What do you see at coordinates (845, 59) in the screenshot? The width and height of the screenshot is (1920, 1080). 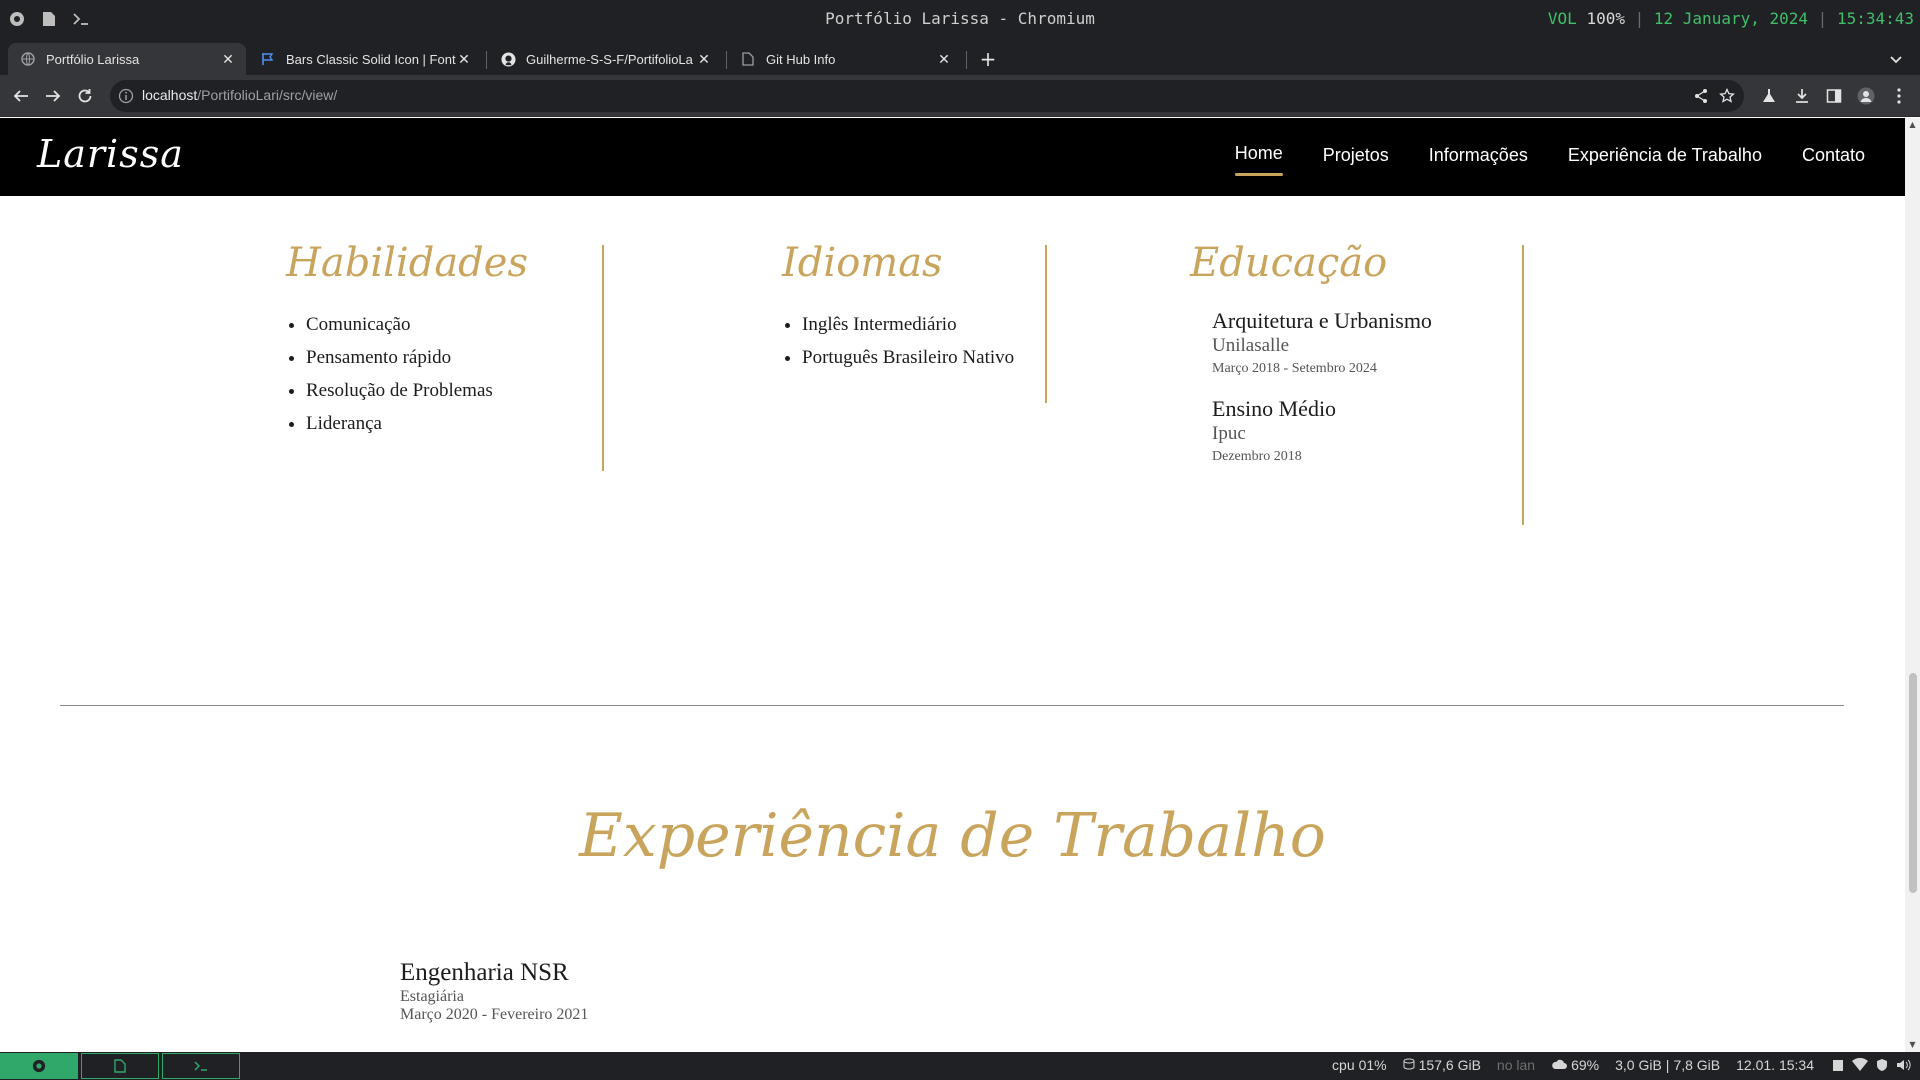 I see `tab-github-info: Git Hub Info ✕` at bounding box center [845, 59].